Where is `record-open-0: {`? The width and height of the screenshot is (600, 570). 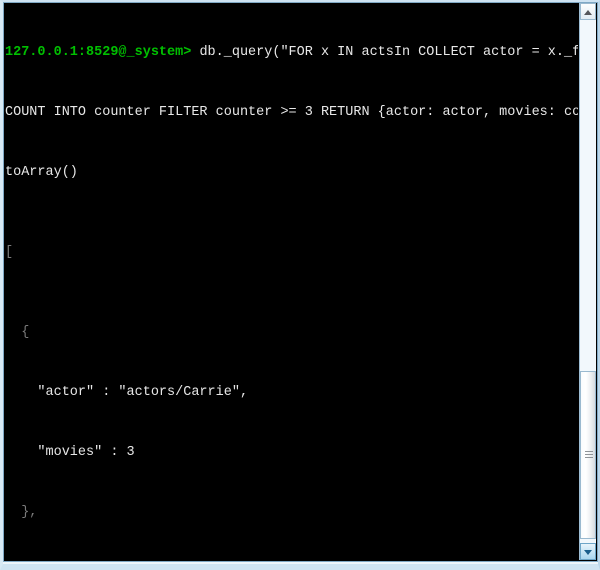 record-open-0: { is located at coordinates (17, 332).